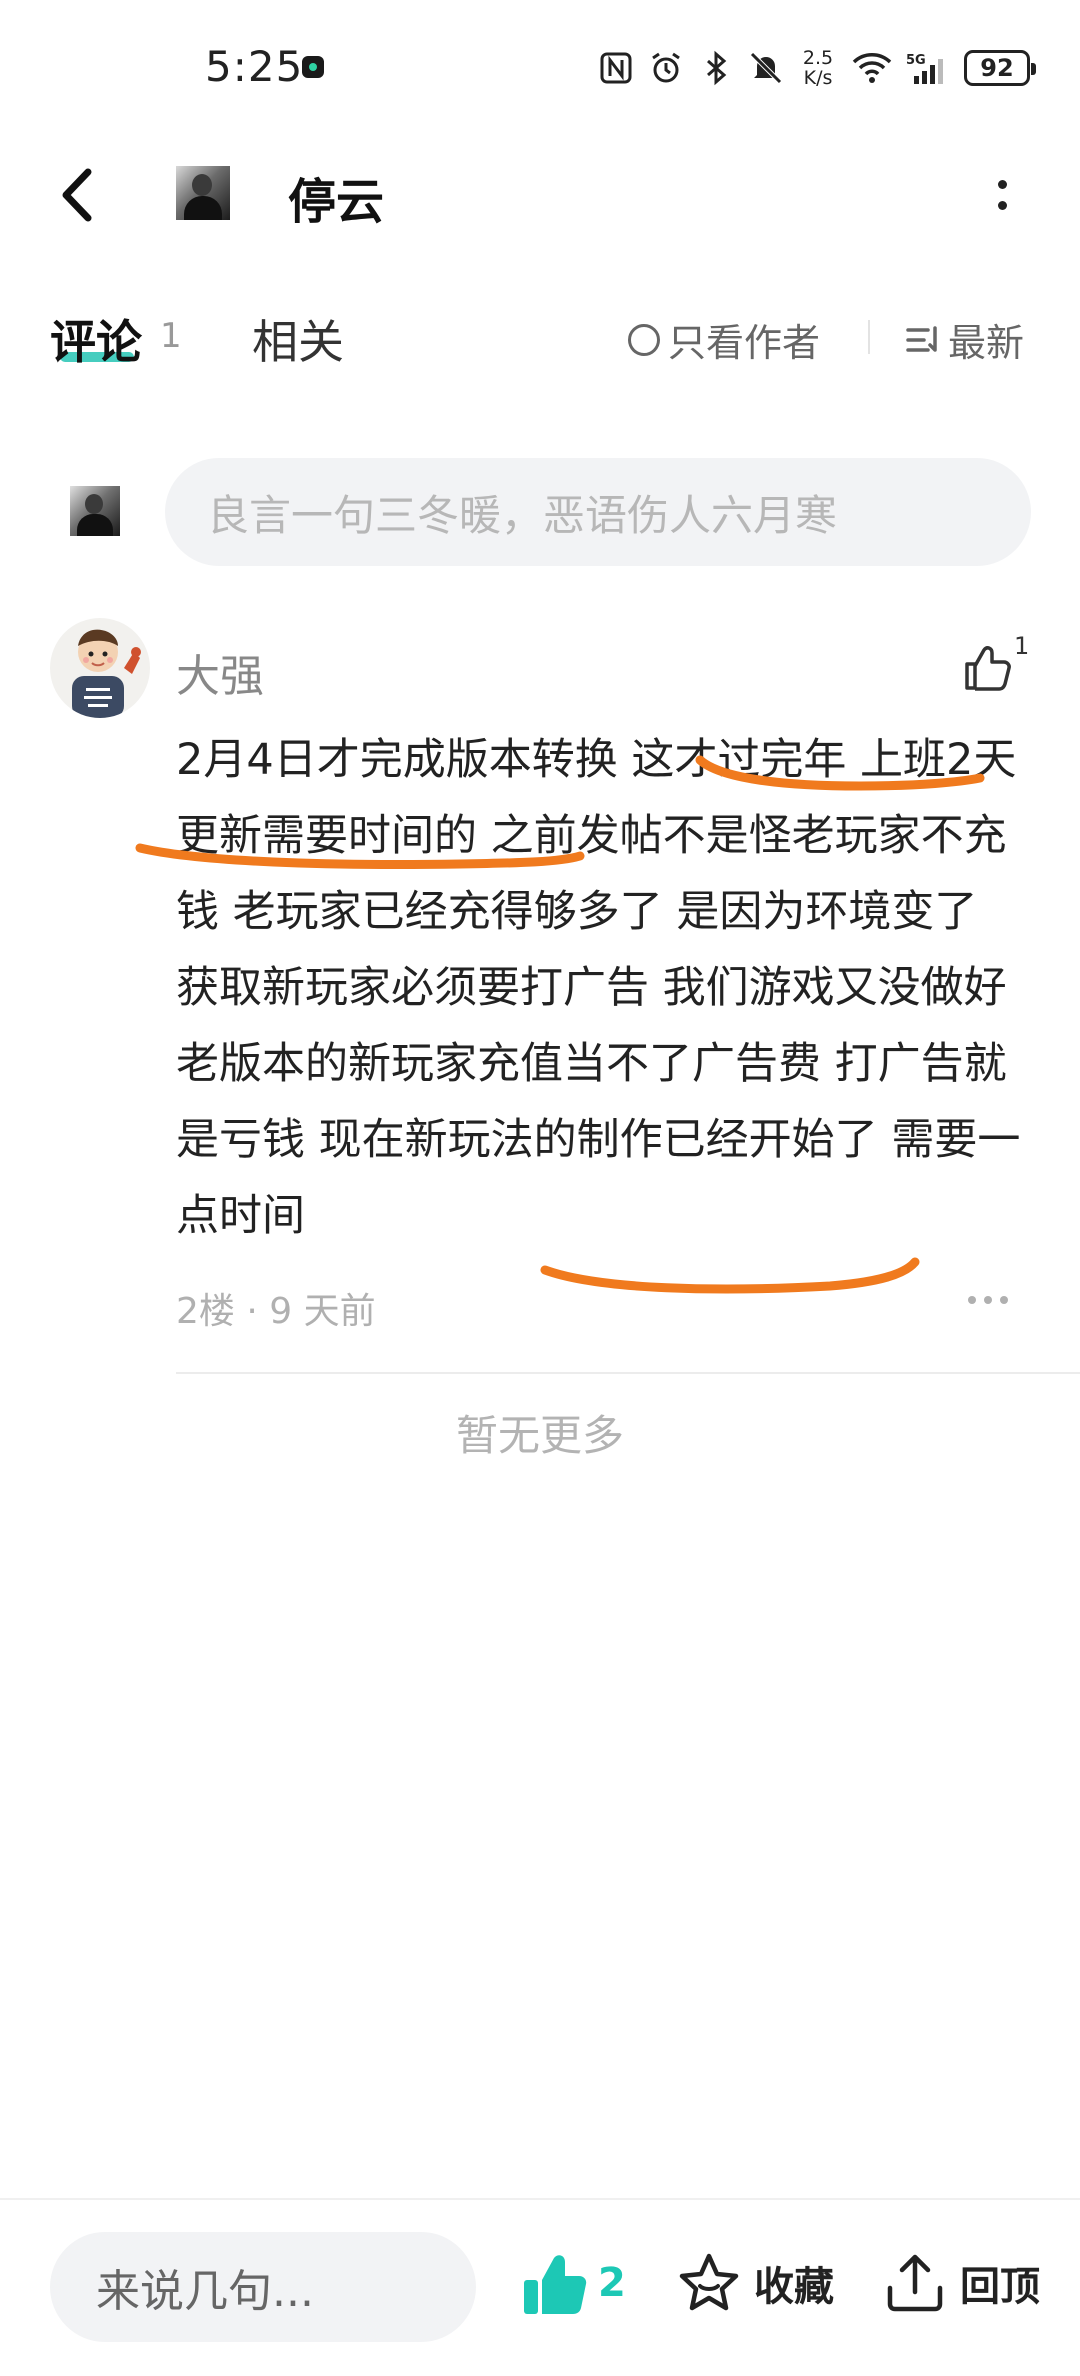  I want to click on current-user-avatar, so click(95, 511).